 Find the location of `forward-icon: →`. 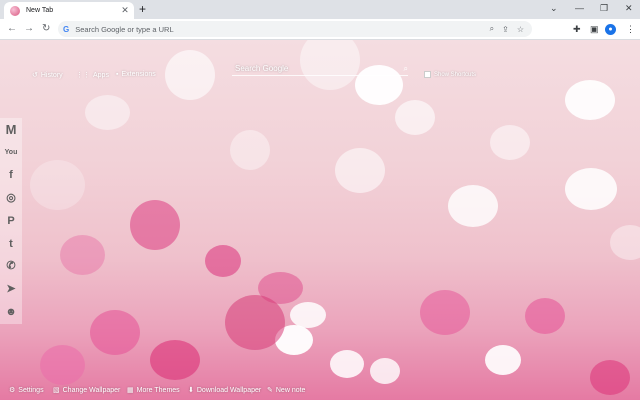

forward-icon: → is located at coordinates (29, 29).